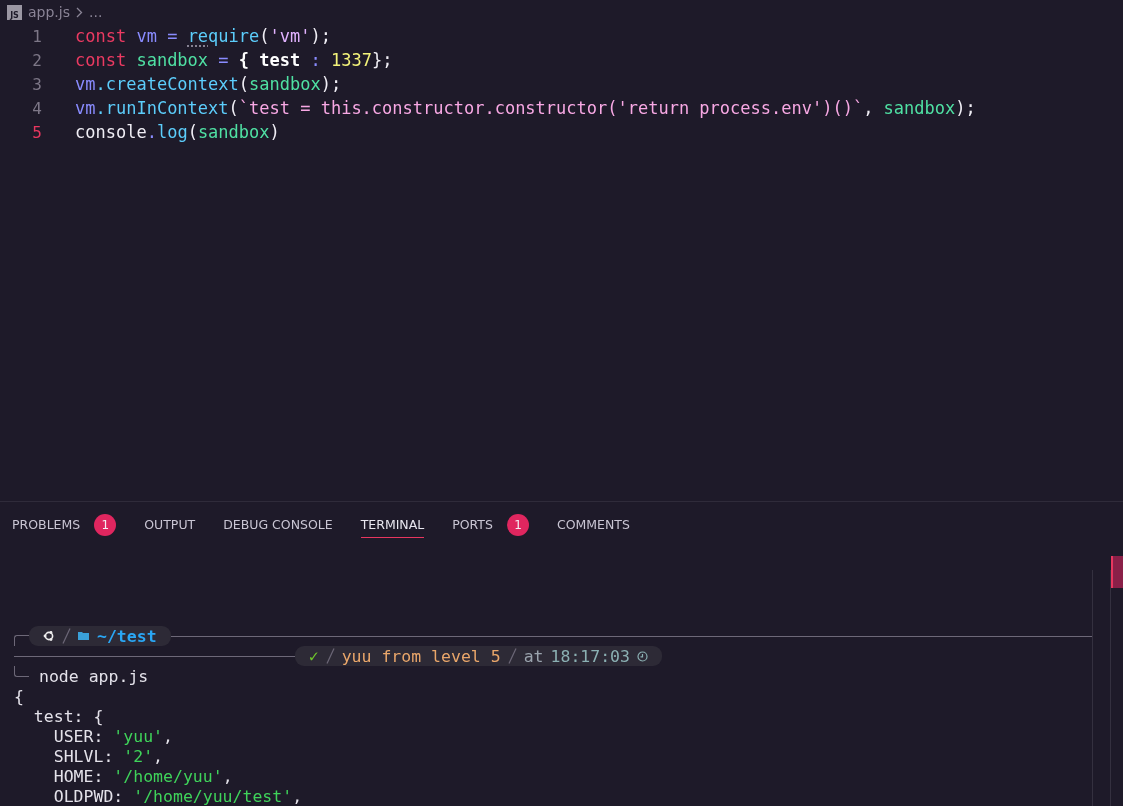 The height and width of the screenshot is (806, 1123). Describe the element at coordinates (37, 36) in the screenshot. I see `line-number: 1` at that location.